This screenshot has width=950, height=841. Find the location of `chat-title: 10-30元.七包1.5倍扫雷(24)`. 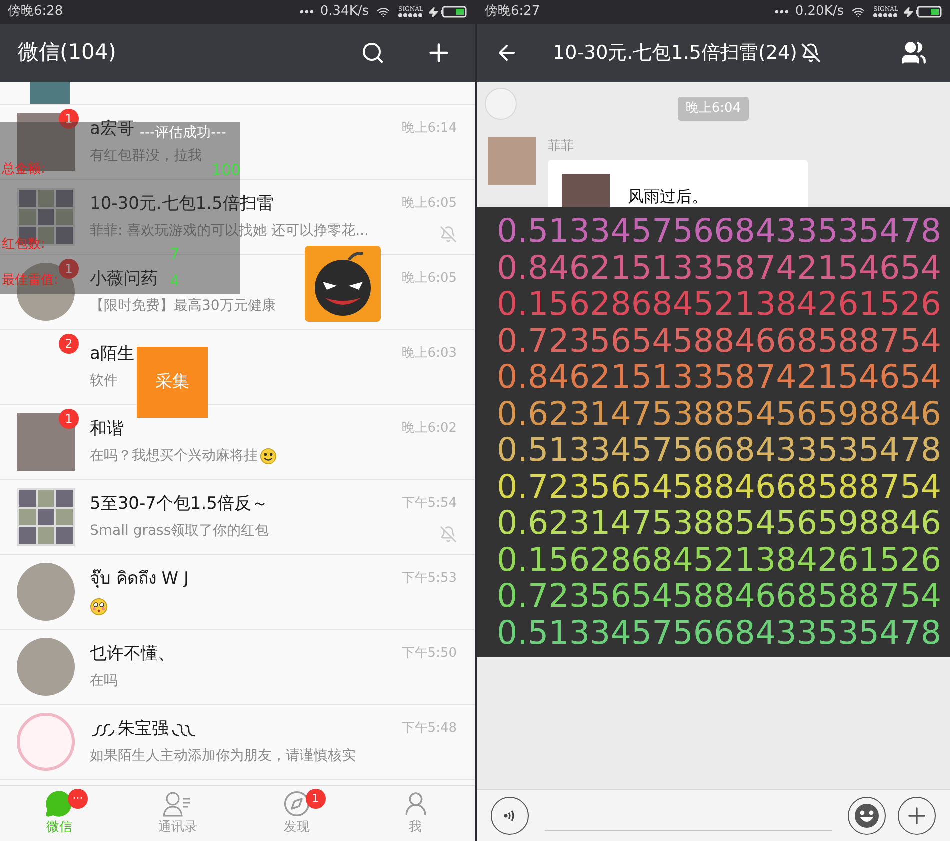

chat-title: 10-30元.七包1.5倍扫雷(24) is located at coordinates (675, 53).